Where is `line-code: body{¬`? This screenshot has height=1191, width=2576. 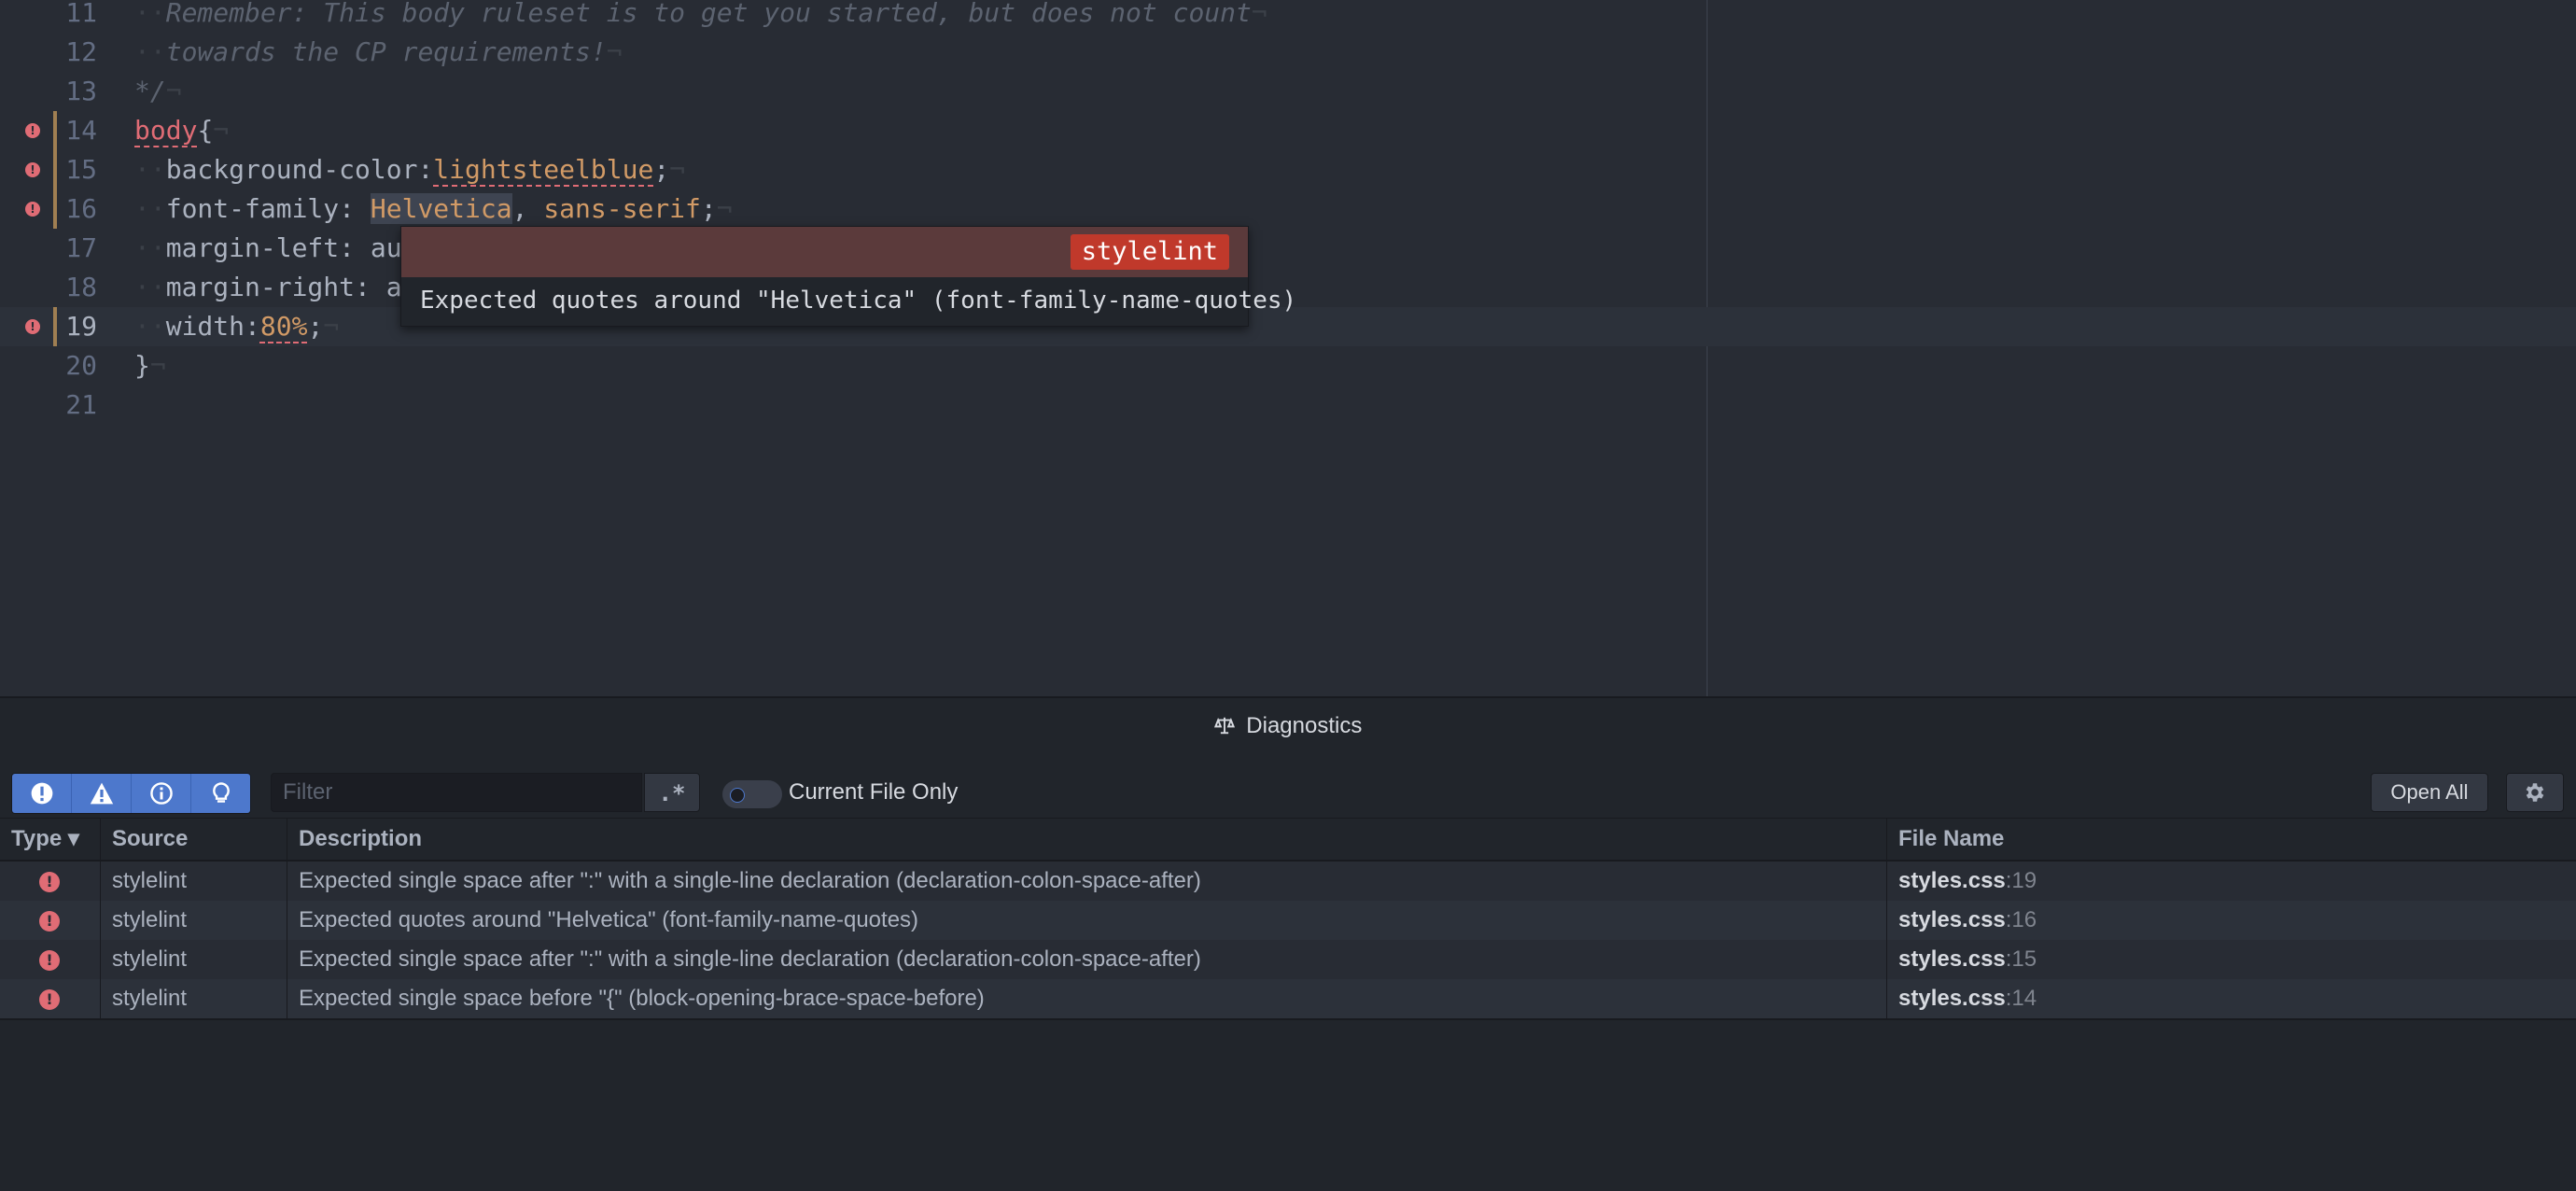
line-code: body{¬ is located at coordinates (181, 130).